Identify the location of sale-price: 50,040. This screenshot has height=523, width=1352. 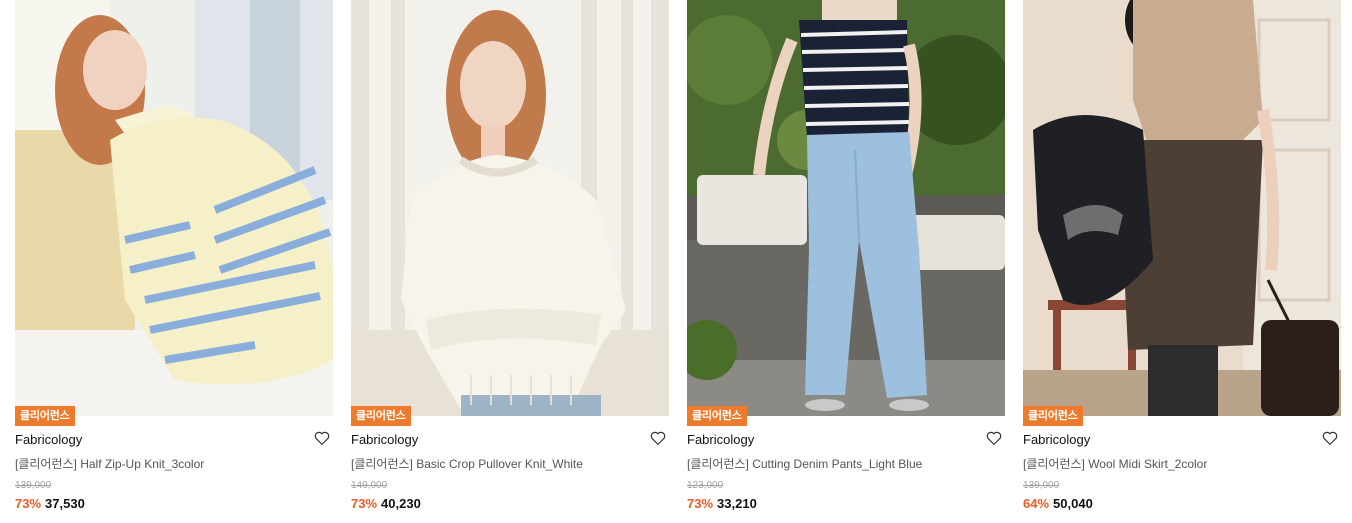
(1073, 503).